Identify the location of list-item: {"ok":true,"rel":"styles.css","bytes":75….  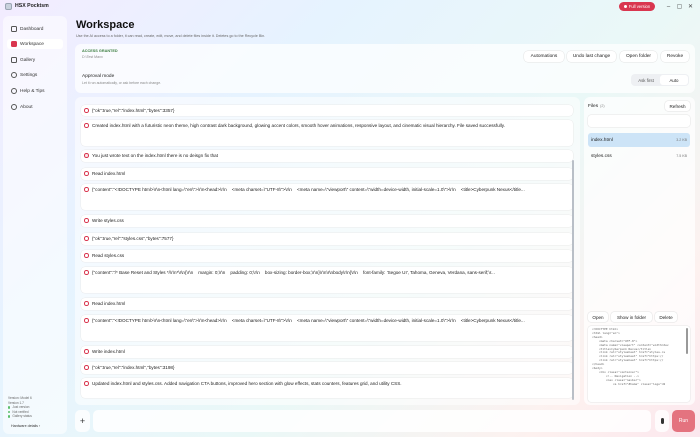
(327, 239).